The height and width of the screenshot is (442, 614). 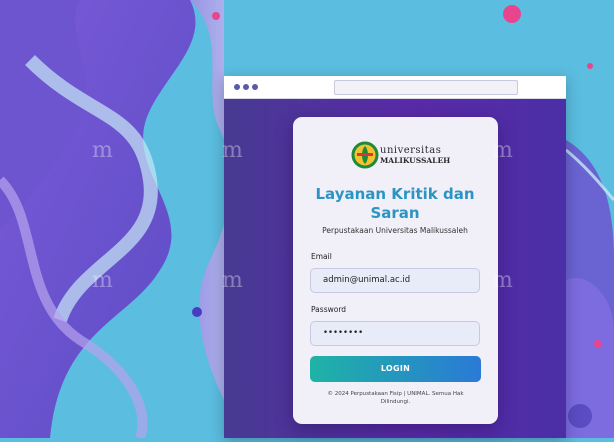 I want to click on logo-text-universitas: universitas, so click(x=411, y=150).